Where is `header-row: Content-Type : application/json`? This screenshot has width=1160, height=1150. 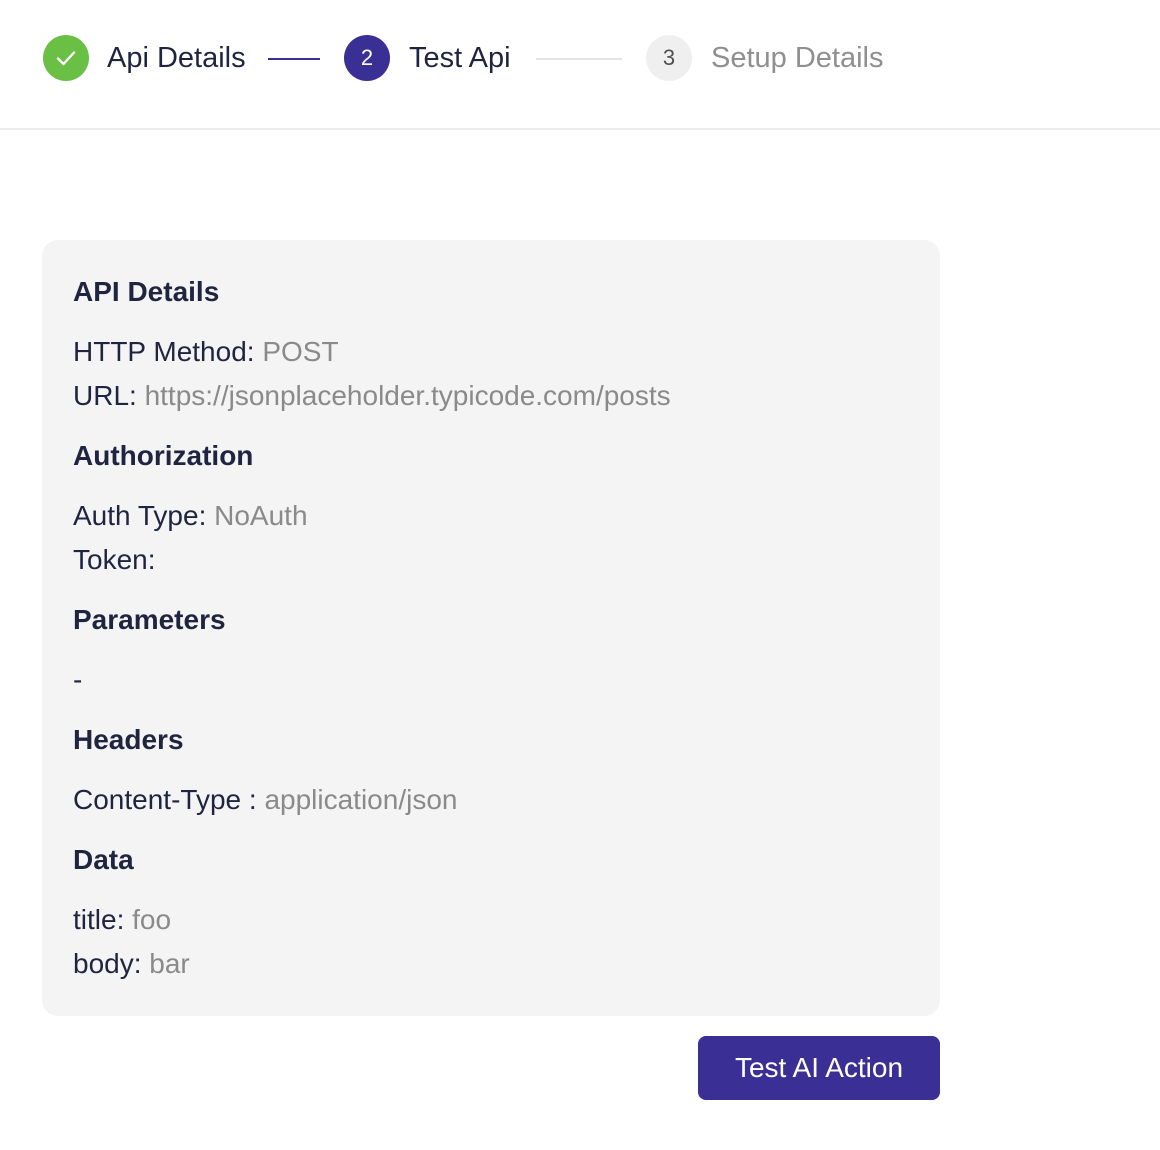
header-row: Content-Type : application/json is located at coordinates (265, 800).